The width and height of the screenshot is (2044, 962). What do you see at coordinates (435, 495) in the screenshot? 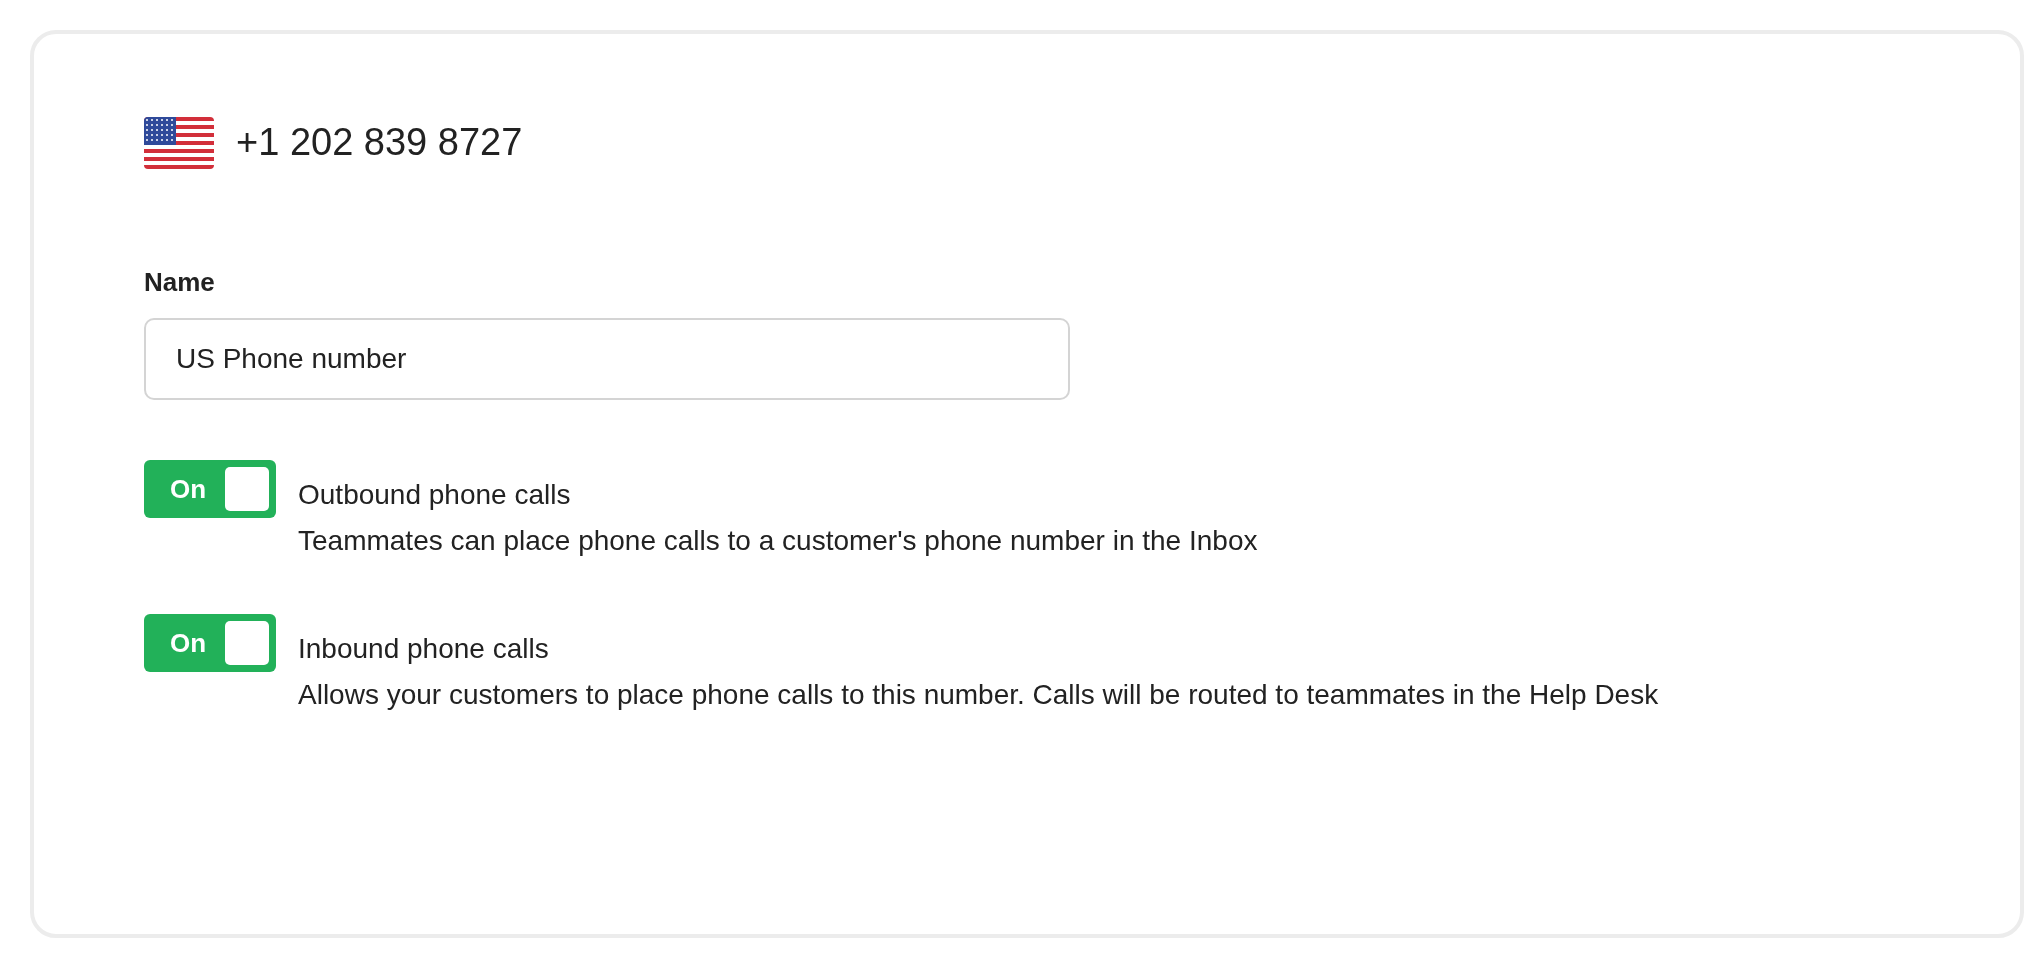
I see `setting-title: Outbound phone calls` at bounding box center [435, 495].